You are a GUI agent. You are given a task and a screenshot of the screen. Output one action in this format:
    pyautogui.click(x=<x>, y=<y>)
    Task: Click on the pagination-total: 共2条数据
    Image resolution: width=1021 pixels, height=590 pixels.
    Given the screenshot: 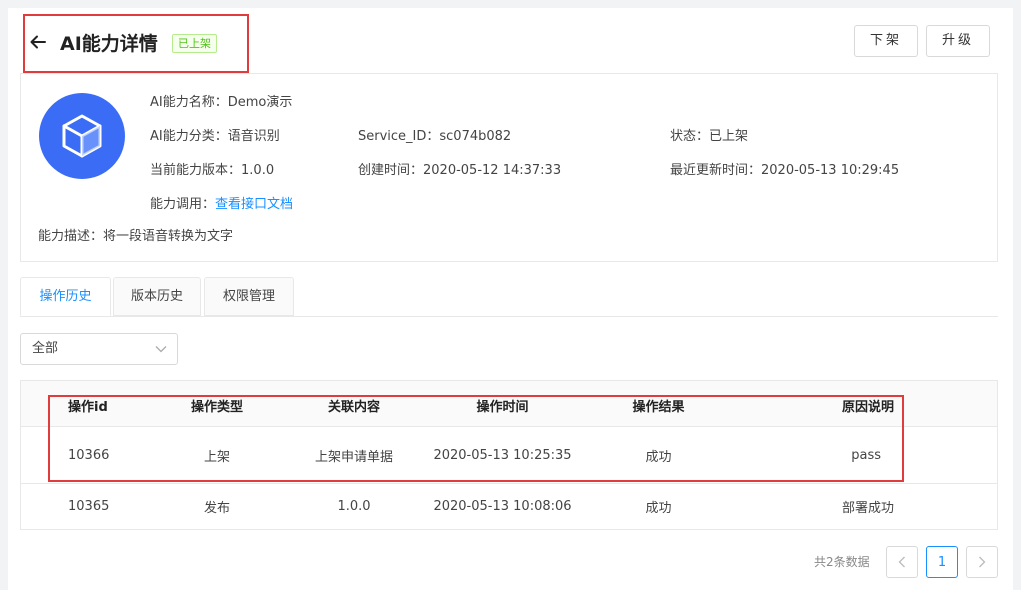 What is the action you would take?
    pyautogui.click(x=842, y=562)
    